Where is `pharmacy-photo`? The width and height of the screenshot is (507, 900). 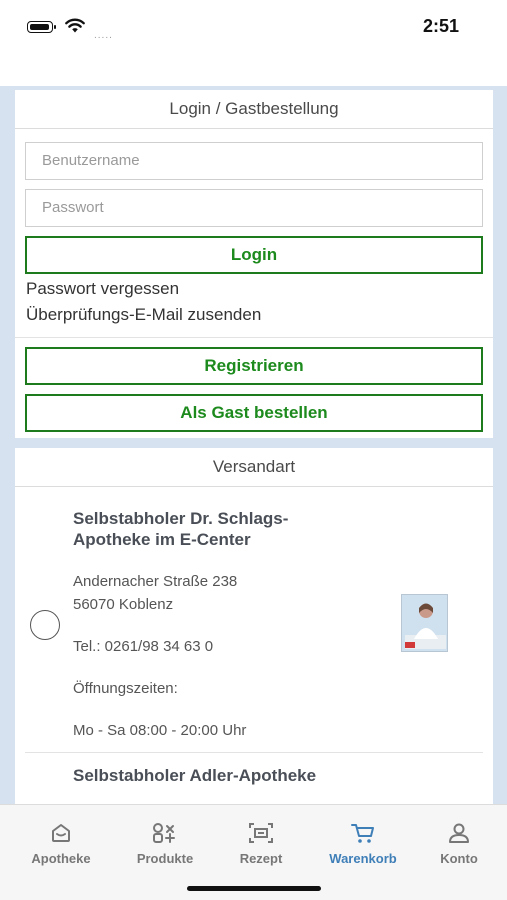 pharmacy-photo is located at coordinates (424, 623).